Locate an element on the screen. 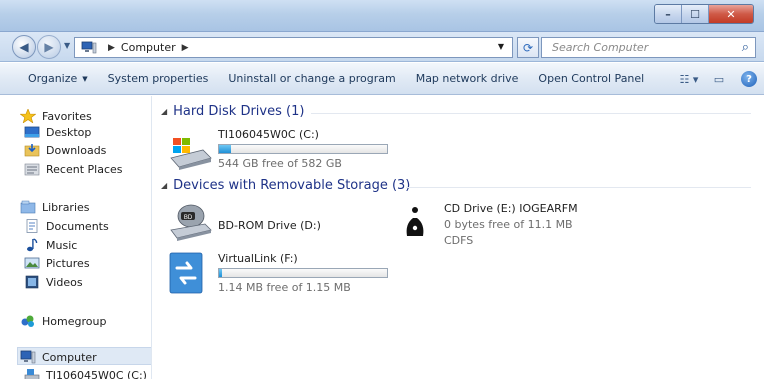 This screenshot has height=379, width=764. caption-buttons: – ☐ ✕ is located at coordinates (704, 14).